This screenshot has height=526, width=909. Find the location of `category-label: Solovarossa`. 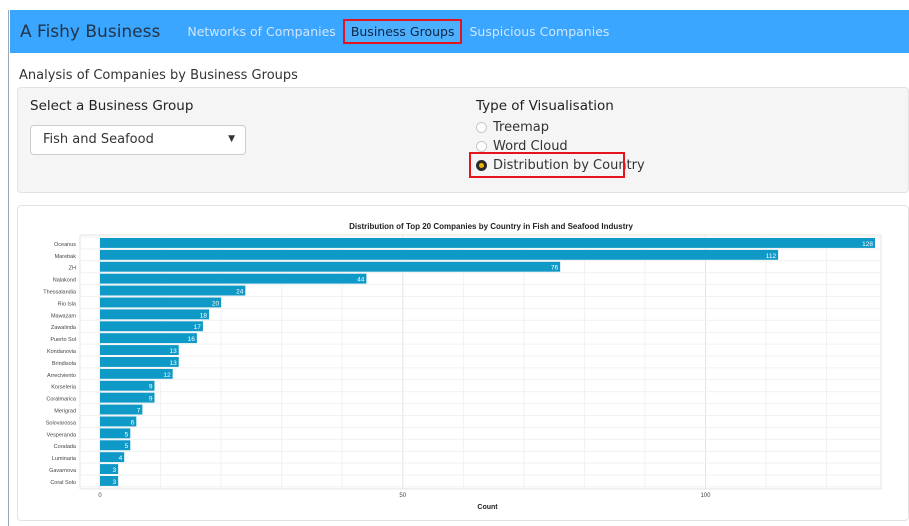

category-label: Solovarossa is located at coordinates (61, 423).